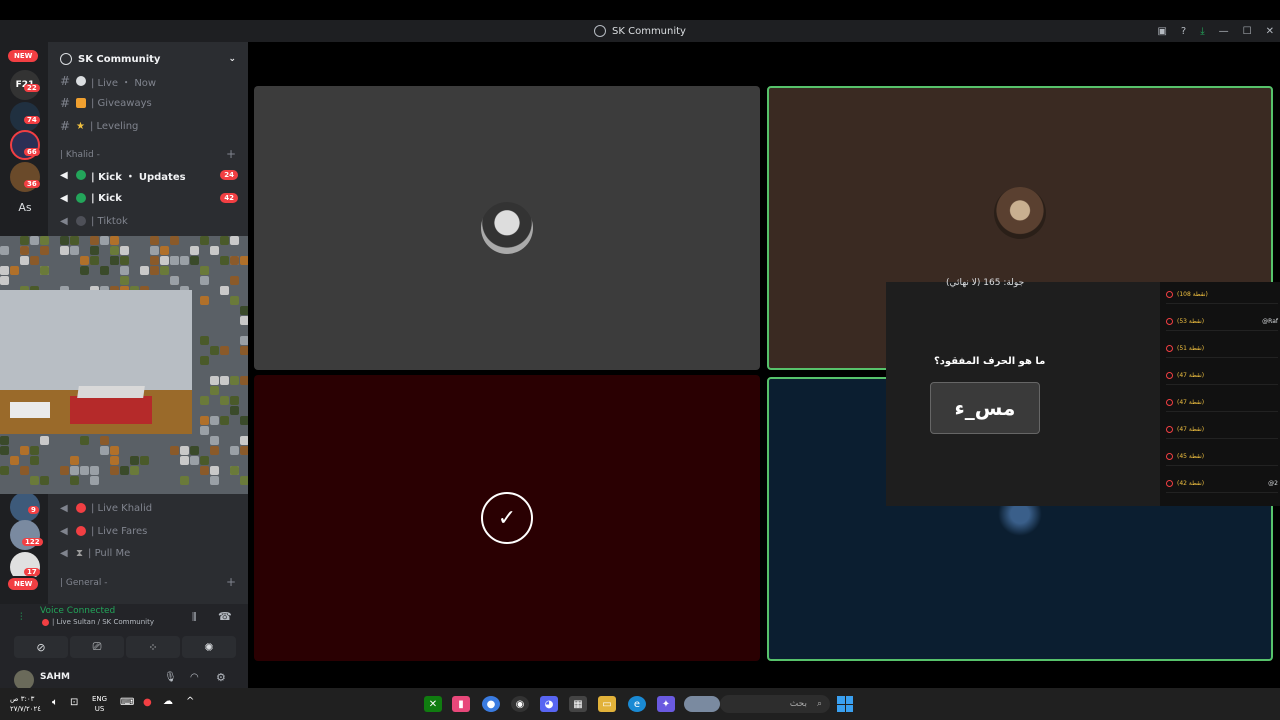 The height and width of the screenshot is (720, 1280). Describe the element at coordinates (21, 617) in the screenshot. I see `signal-icon: ⫶` at that location.